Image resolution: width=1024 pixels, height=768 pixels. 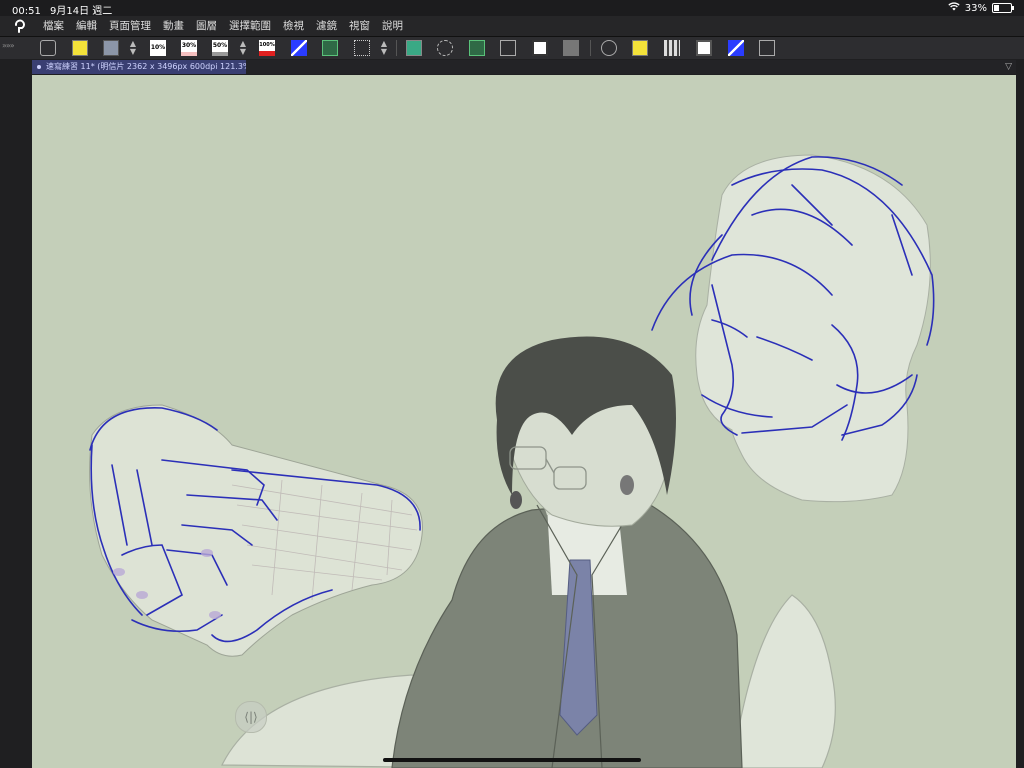 I want to click on white-square-icon, so click(x=540, y=48).